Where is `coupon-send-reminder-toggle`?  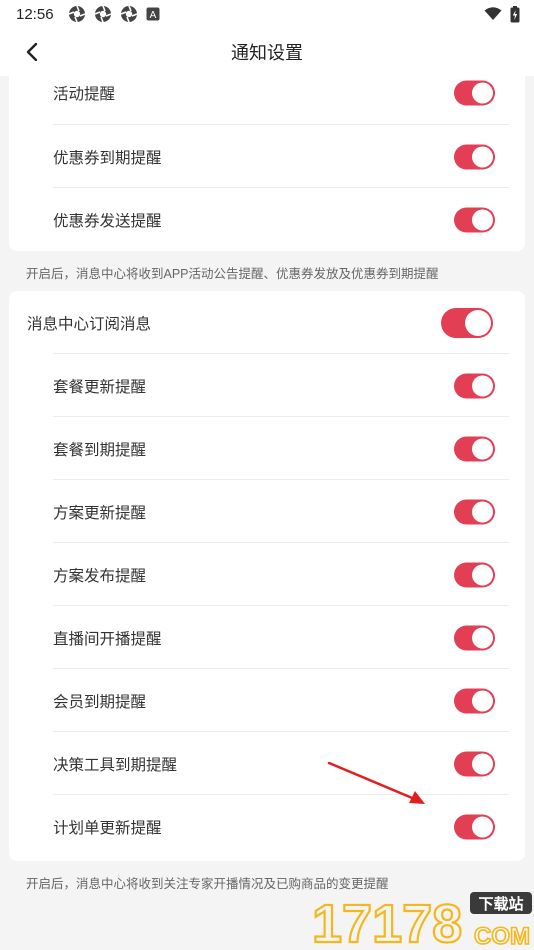
coupon-send-reminder-toggle is located at coordinates (474, 219).